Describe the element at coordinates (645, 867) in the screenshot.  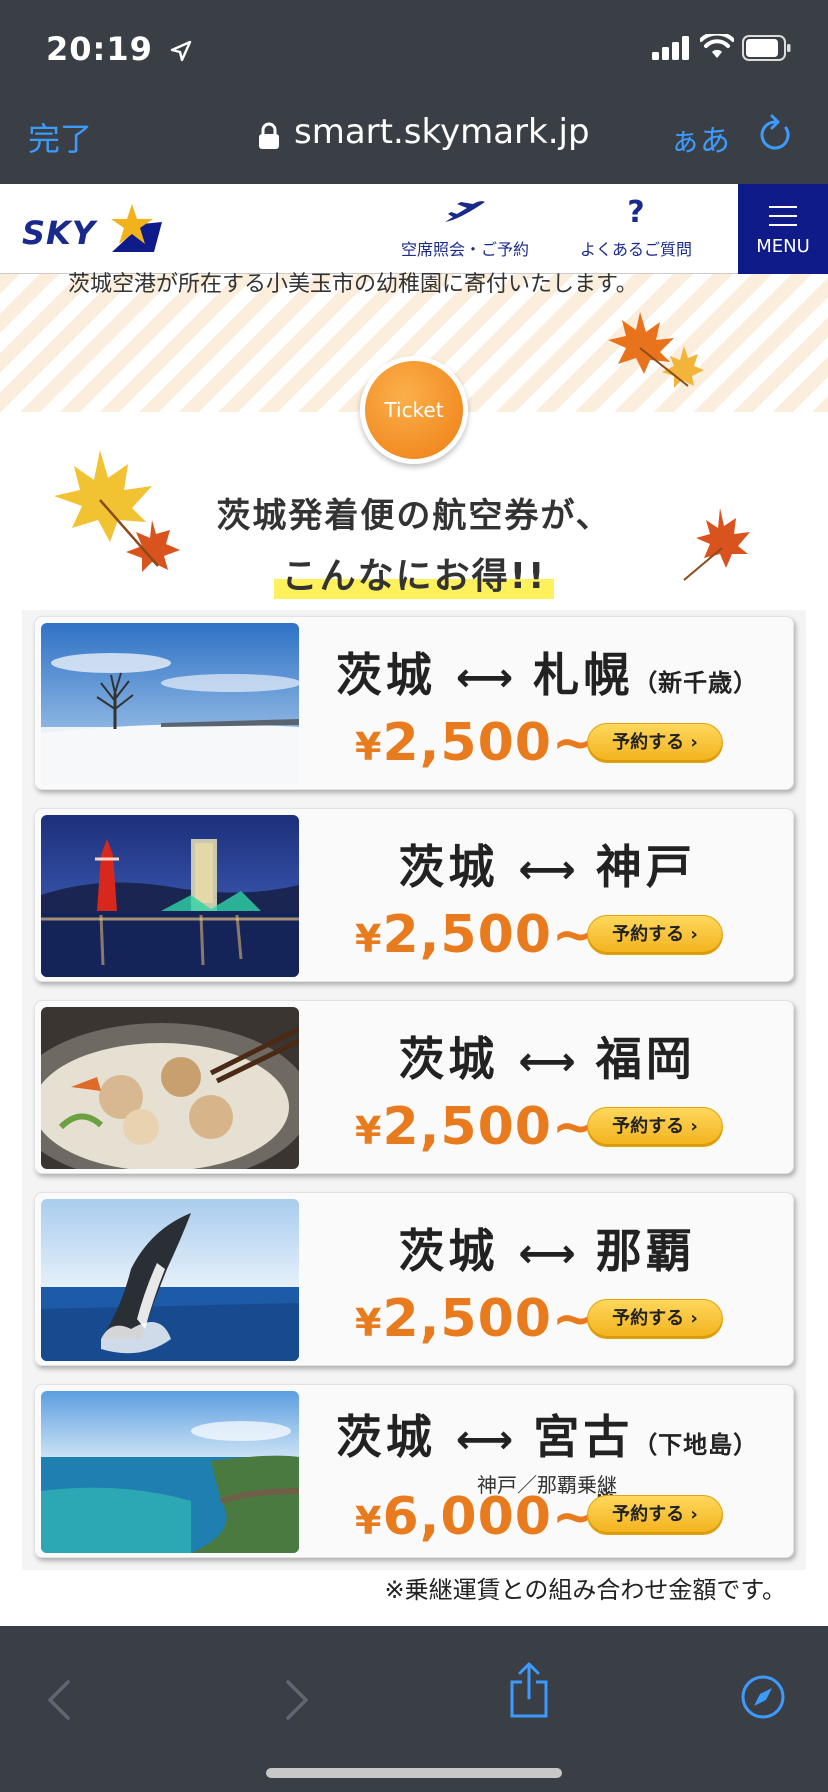
I see `route-destination: 神戸` at that location.